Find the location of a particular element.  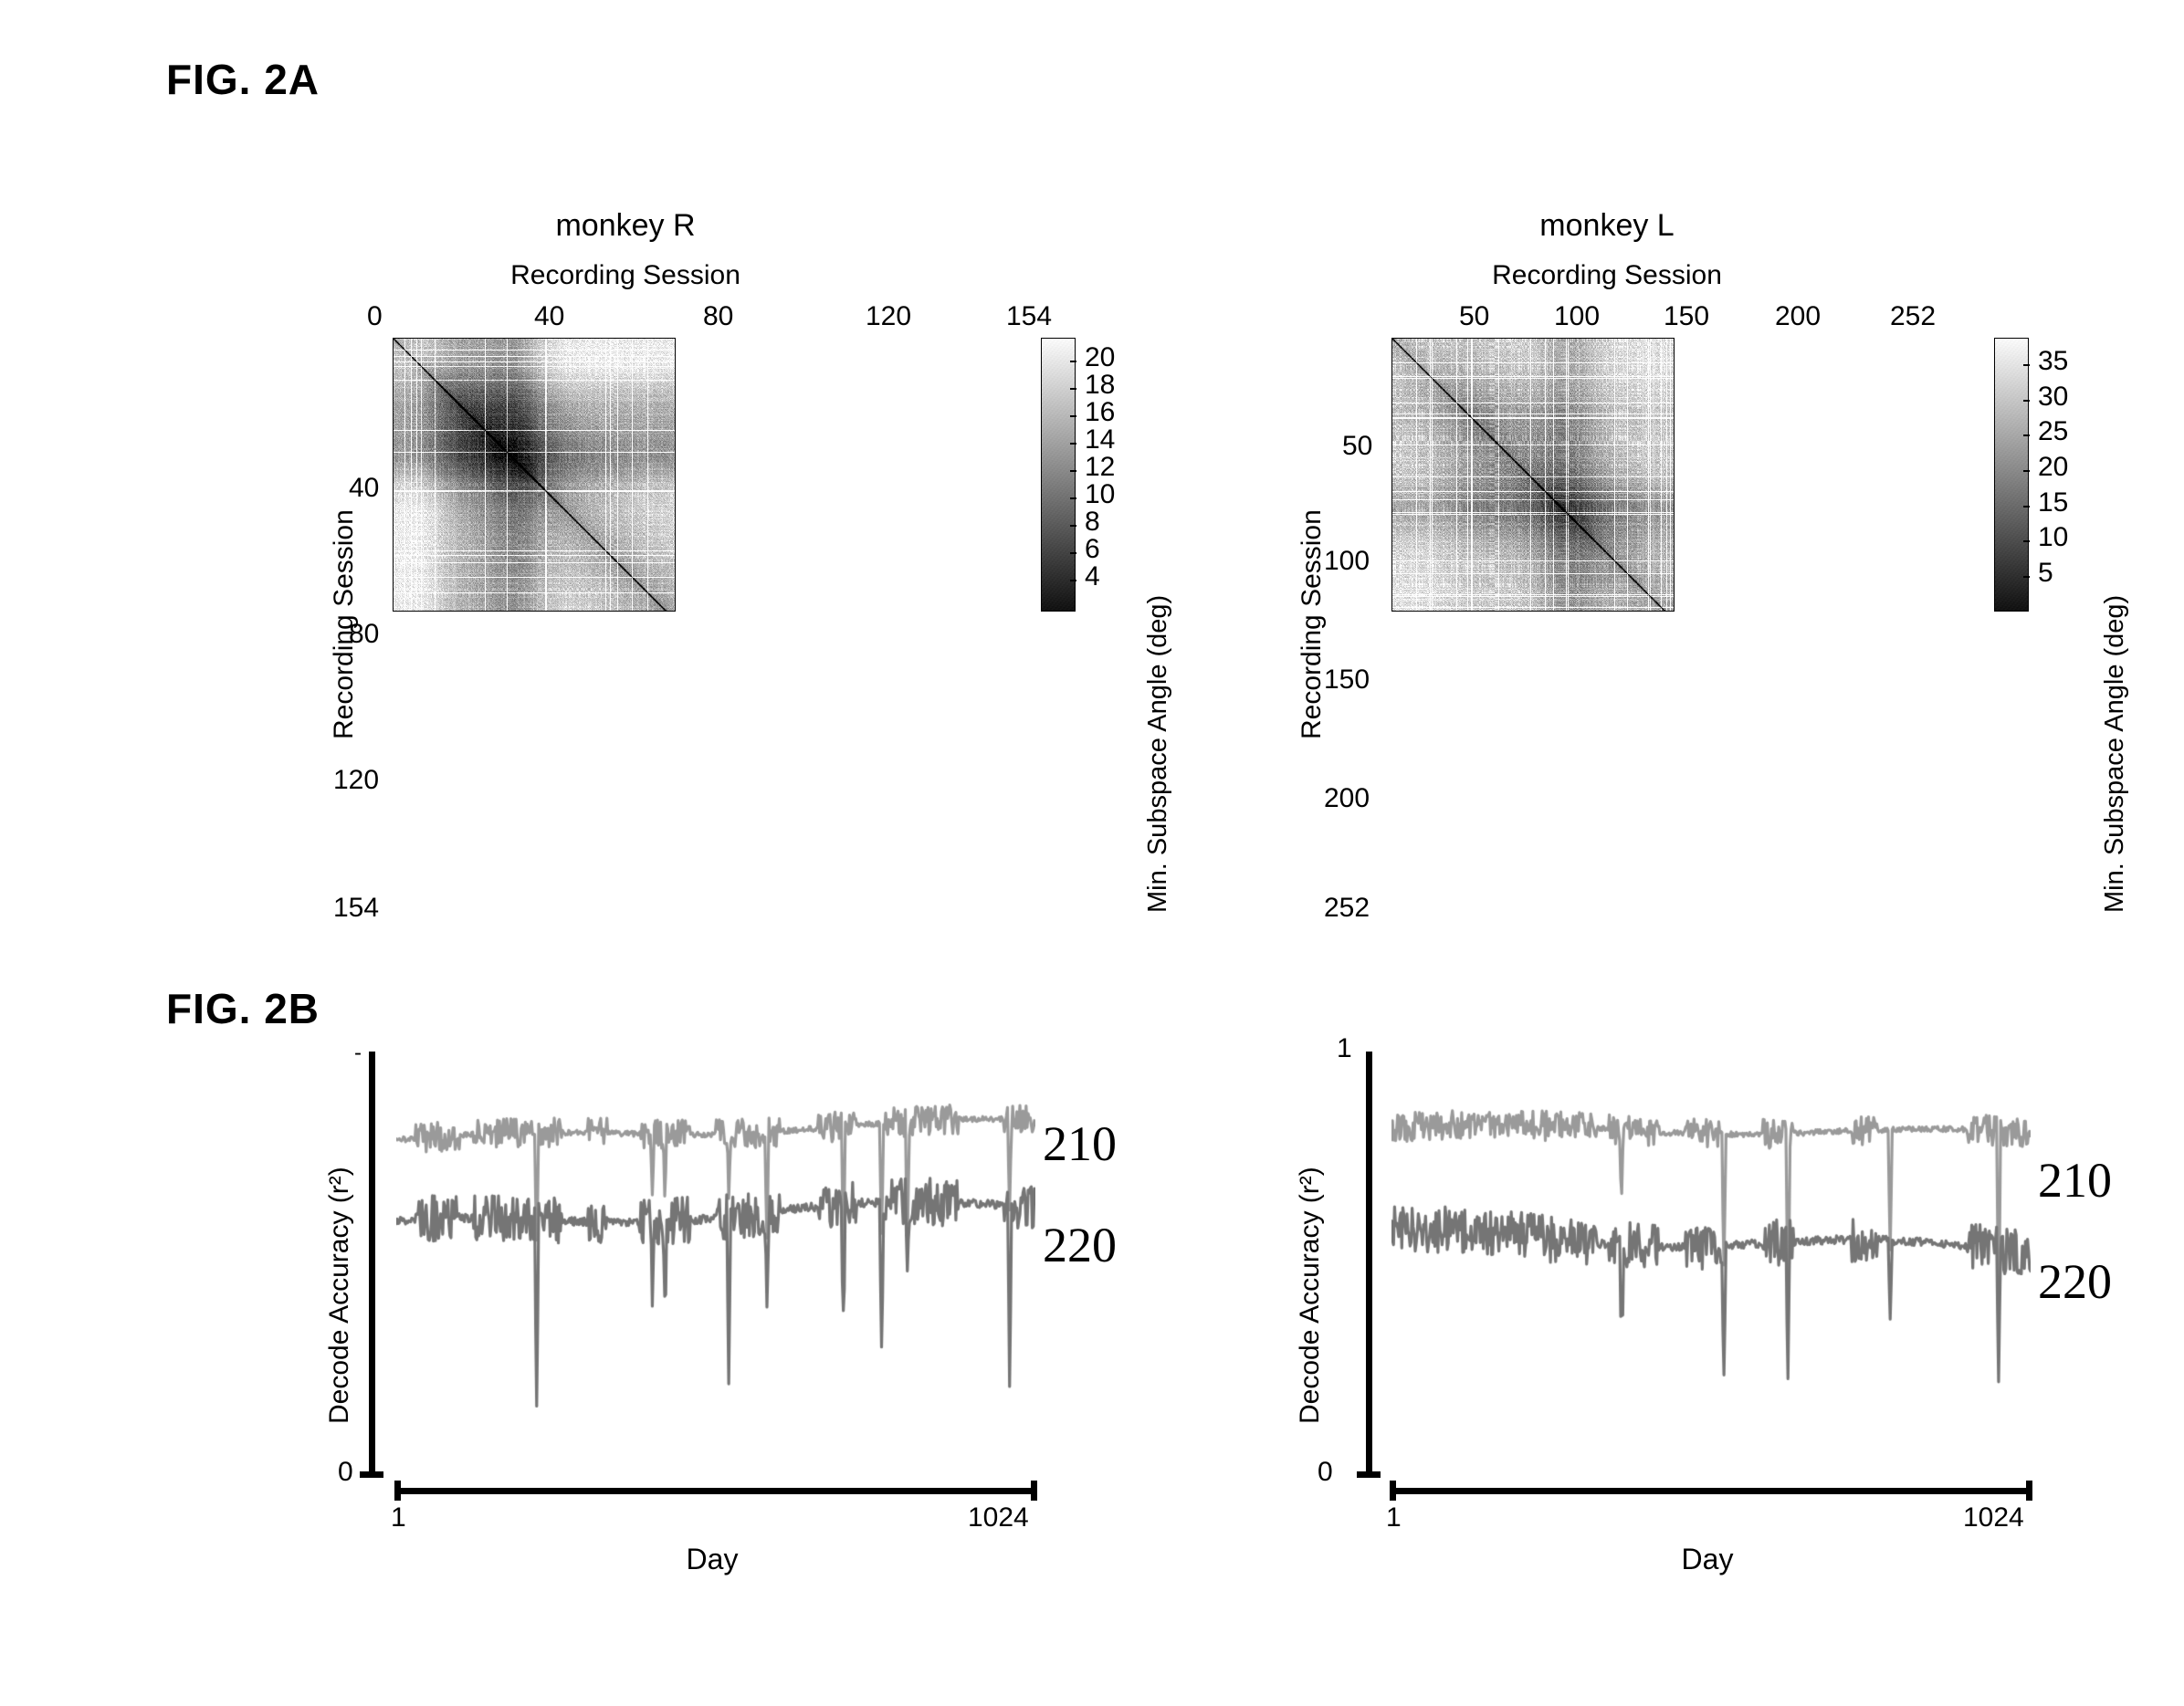

panel-title-monkey-r: monkey R is located at coordinates (625, 225).